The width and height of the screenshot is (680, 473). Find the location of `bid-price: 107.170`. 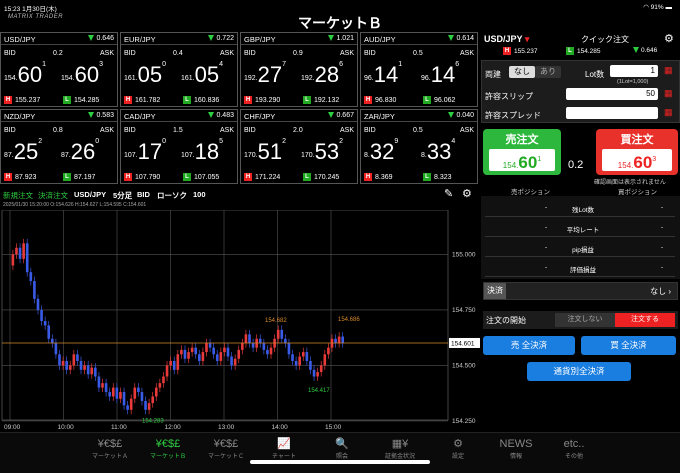

bid-price: 107.170 is located at coordinates (145, 150).